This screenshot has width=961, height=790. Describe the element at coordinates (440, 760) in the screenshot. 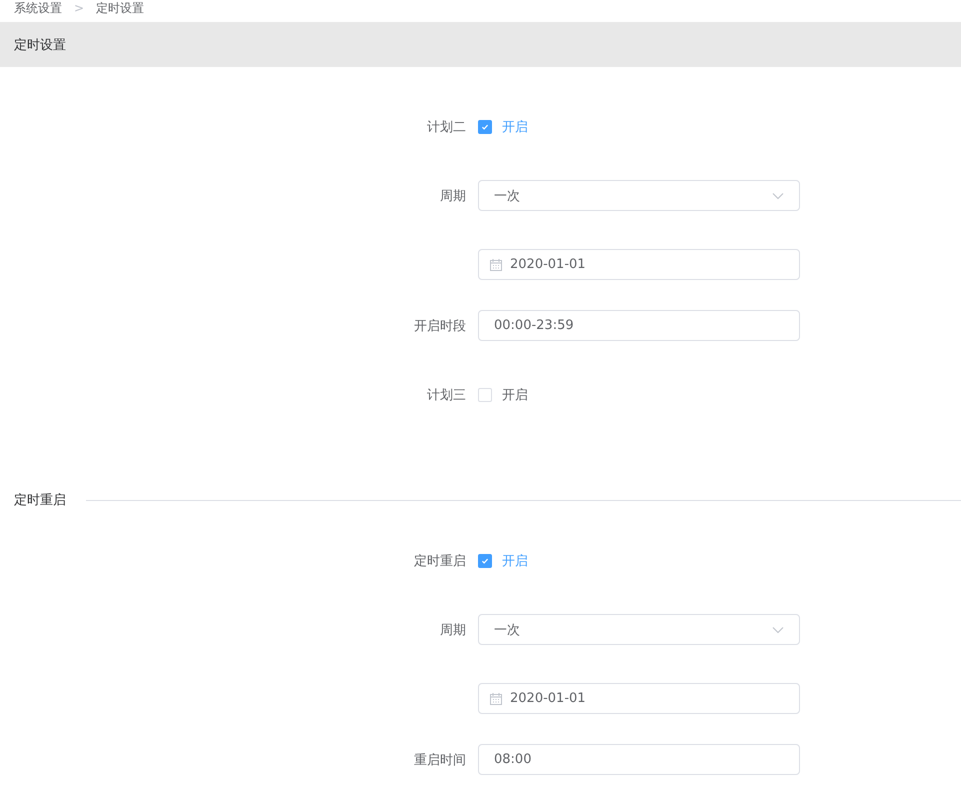

I see `field-label: 重启时间` at that location.